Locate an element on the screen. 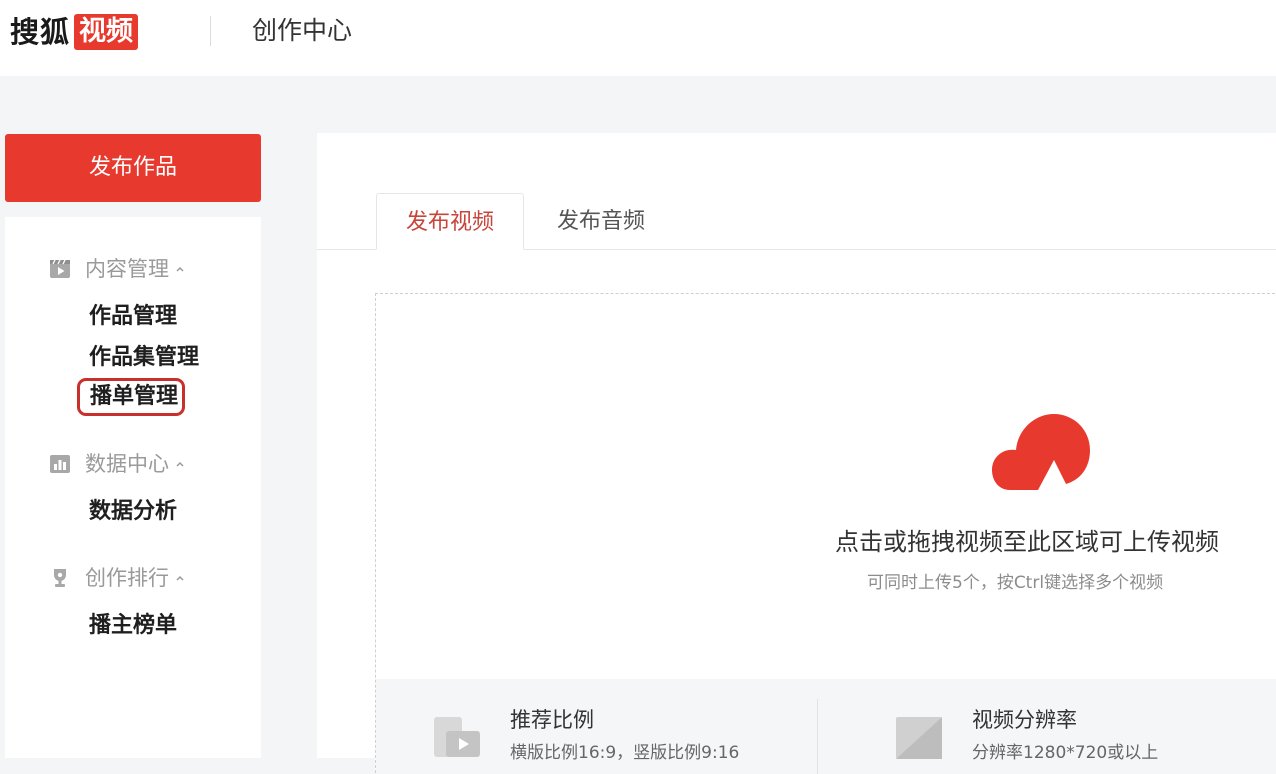 The image size is (1276, 774). spec-title-resolution: 视频分辨率 is located at coordinates (1024, 720).